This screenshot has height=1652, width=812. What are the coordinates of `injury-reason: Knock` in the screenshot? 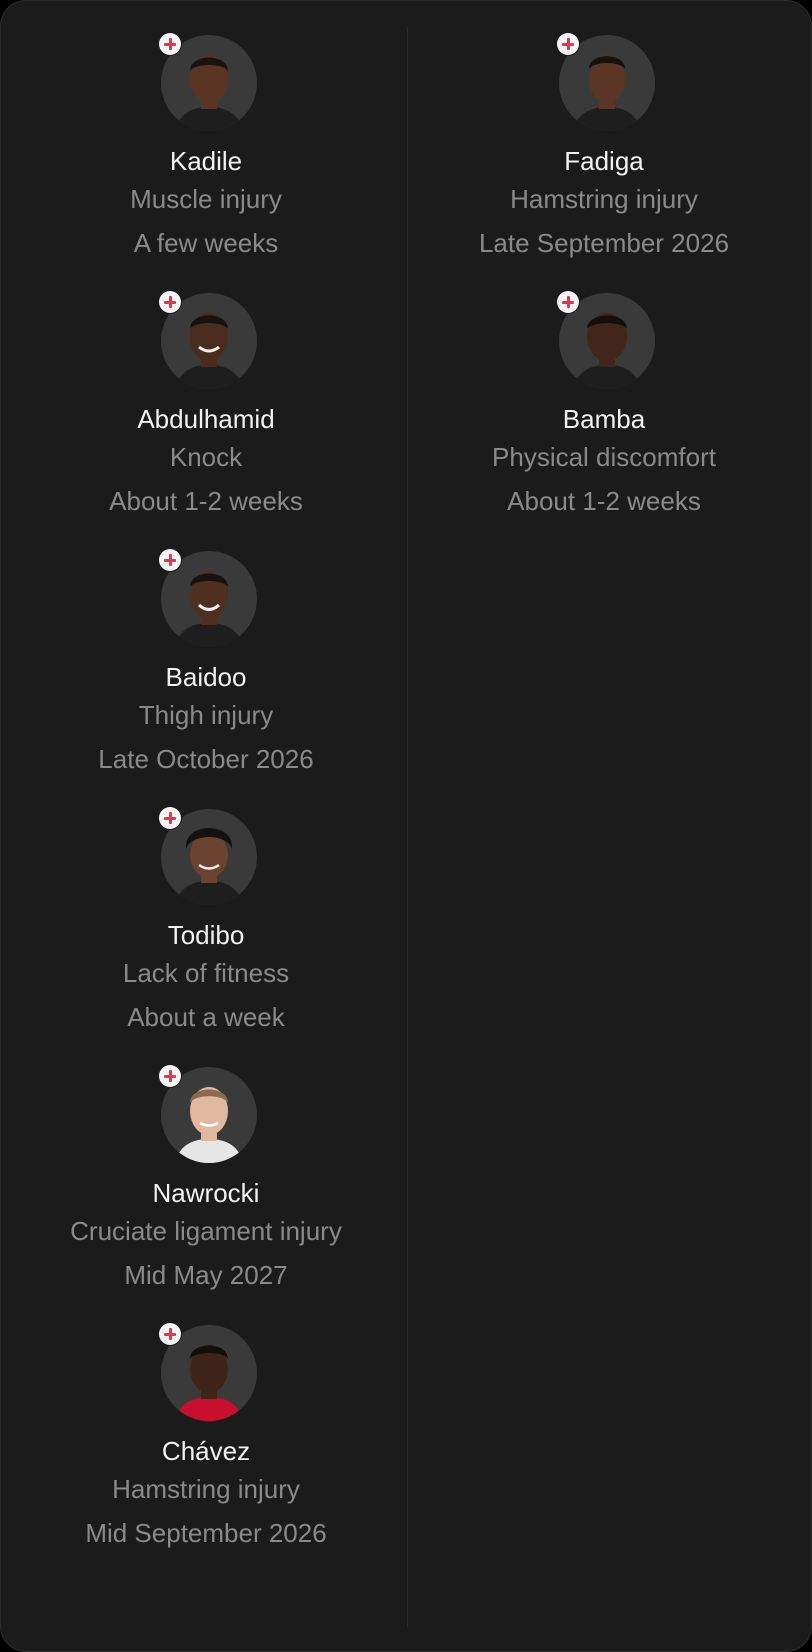 It's located at (206, 457).